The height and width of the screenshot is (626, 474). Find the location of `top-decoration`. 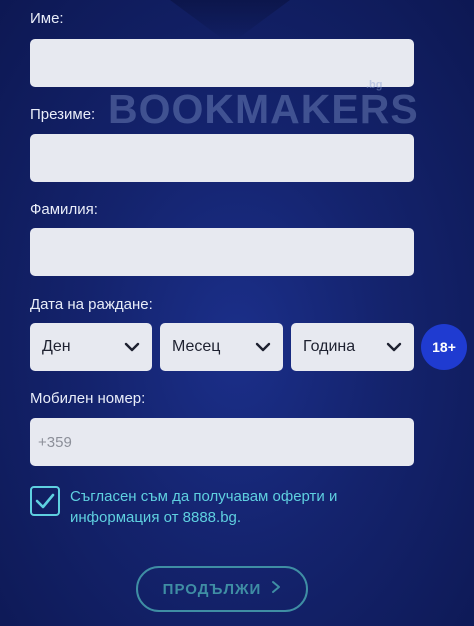

top-decoration is located at coordinates (230, 20).